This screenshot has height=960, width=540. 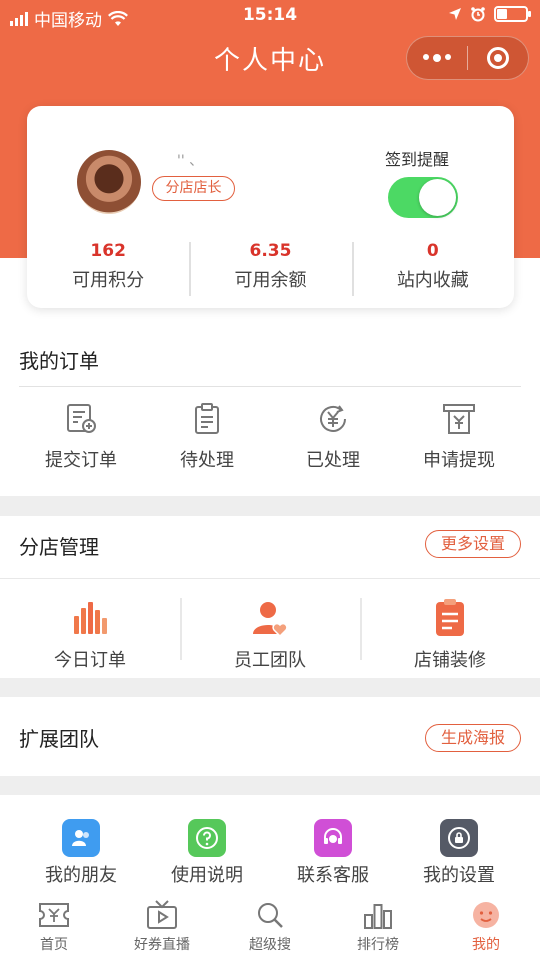 What do you see at coordinates (54, 915) in the screenshot?
I see `home-ticket-icon` at bounding box center [54, 915].